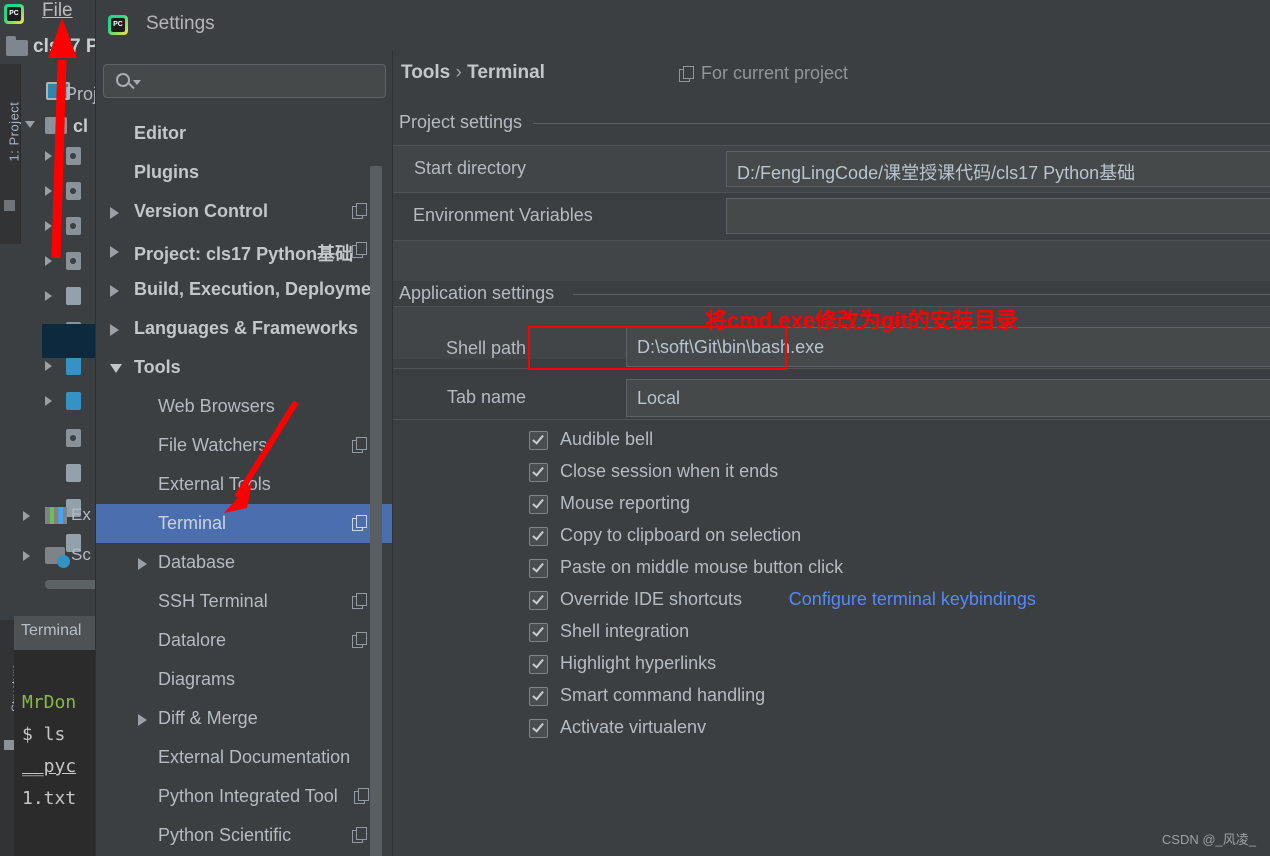 Image resolution: width=1270 pixels, height=856 pixels. I want to click on settings-search-box, so click(244, 81).